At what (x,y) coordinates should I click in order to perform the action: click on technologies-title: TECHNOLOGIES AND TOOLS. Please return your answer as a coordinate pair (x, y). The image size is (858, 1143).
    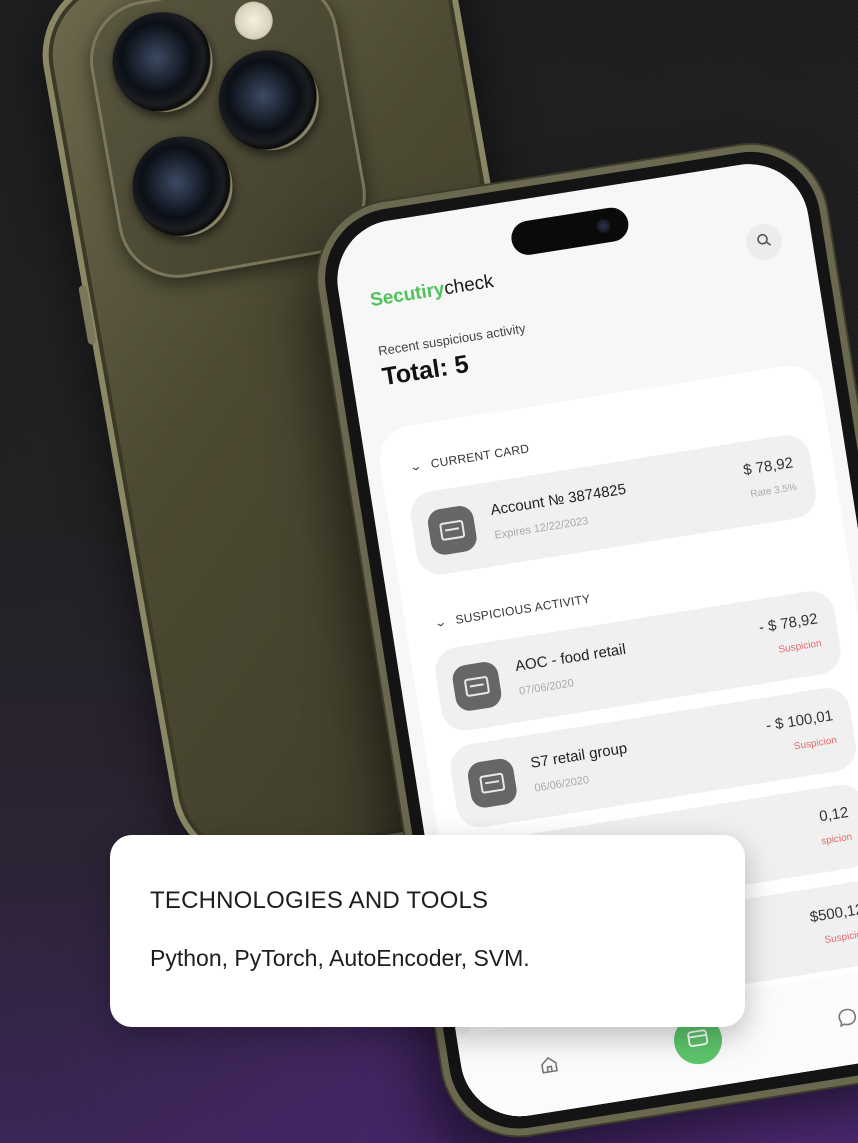
    Looking at the image, I should click on (319, 900).